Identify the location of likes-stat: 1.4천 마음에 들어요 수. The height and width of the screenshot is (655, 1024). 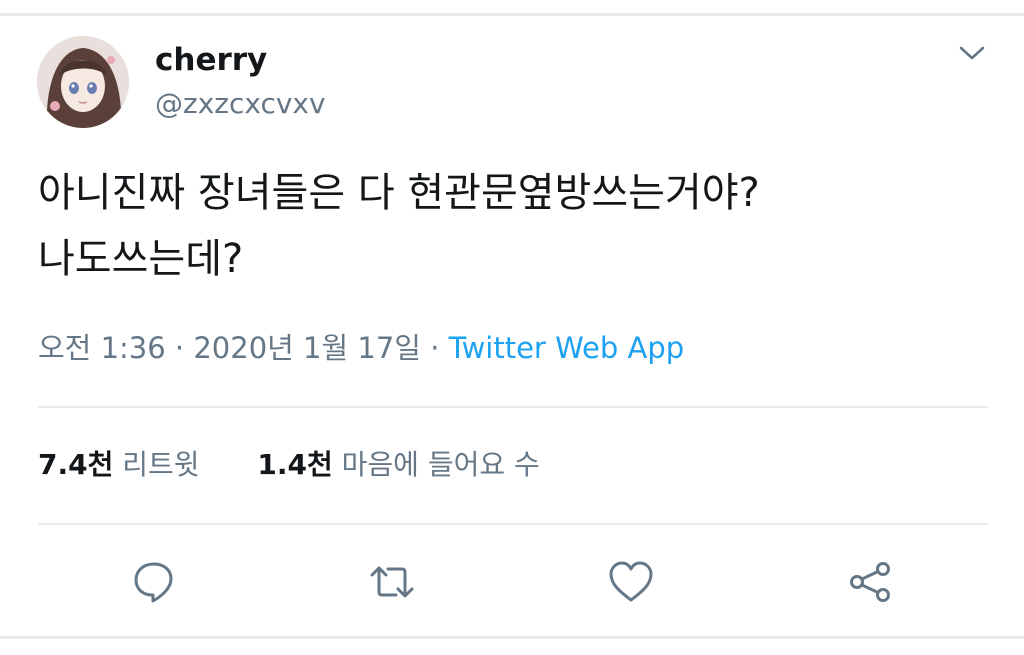
(398, 464).